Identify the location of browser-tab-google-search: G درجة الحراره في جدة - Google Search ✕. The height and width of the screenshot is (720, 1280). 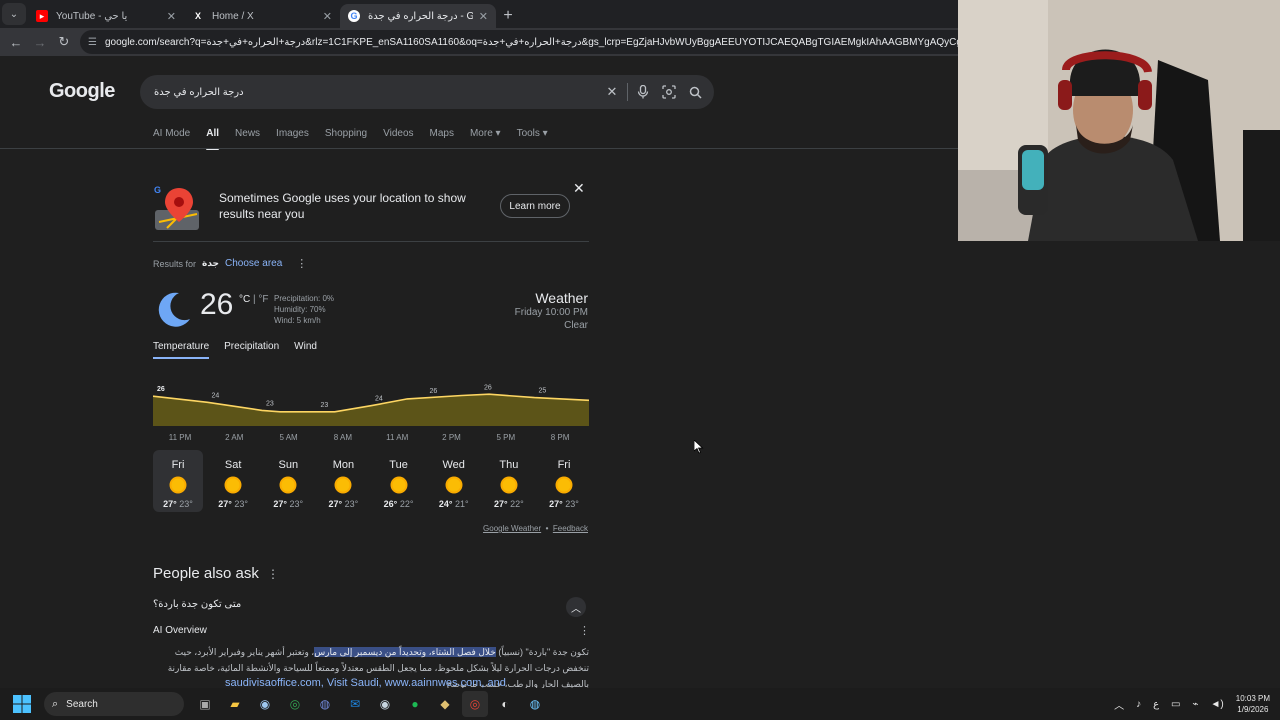
(418, 16).